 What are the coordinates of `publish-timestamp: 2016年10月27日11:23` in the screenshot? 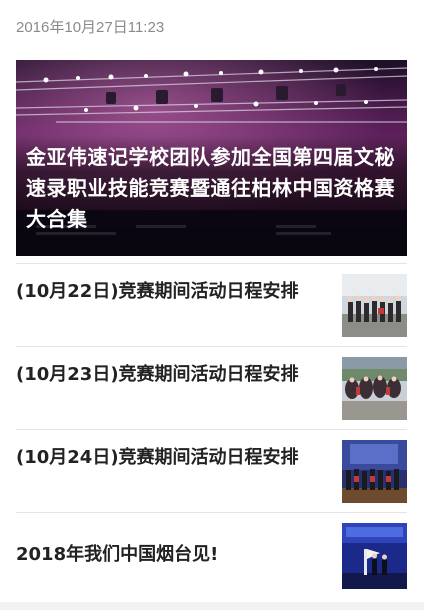 It's located at (90, 27).